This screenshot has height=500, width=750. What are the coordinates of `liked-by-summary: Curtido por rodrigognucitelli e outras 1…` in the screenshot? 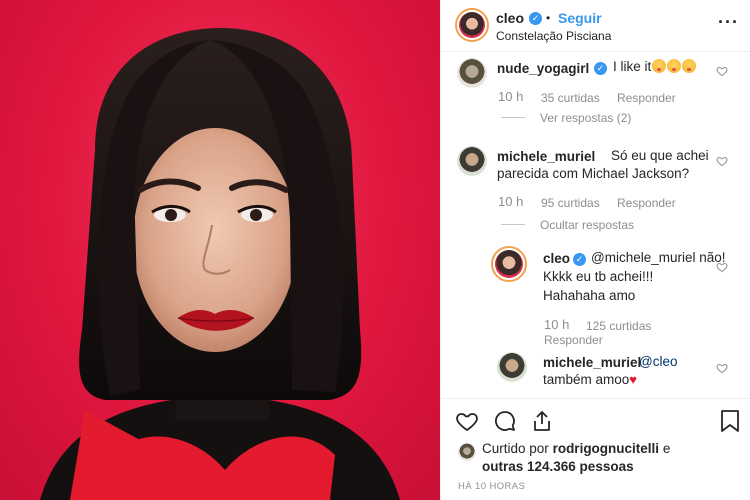 It's located at (595, 458).